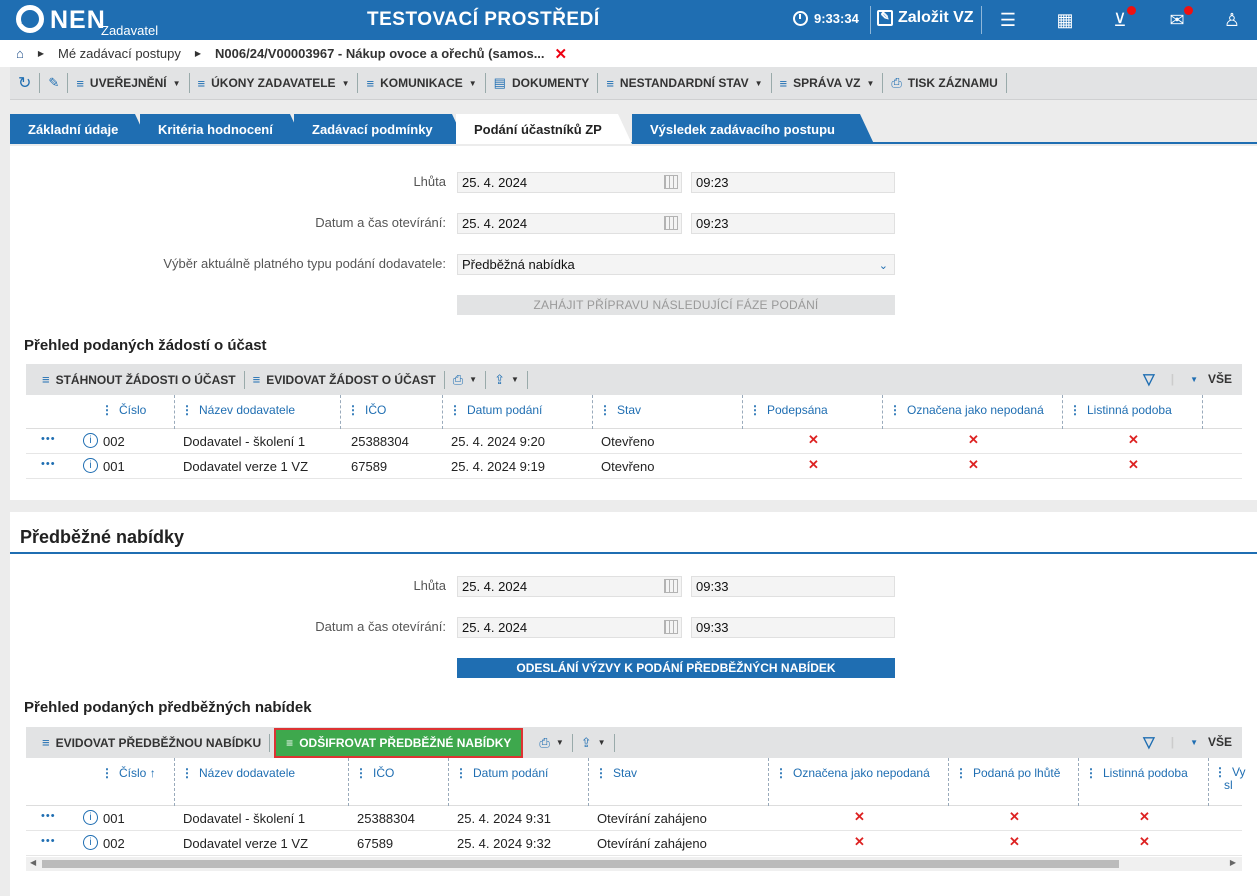  What do you see at coordinates (20, 53) in the screenshot?
I see `home-icon: ⌂` at bounding box center [20, 53].